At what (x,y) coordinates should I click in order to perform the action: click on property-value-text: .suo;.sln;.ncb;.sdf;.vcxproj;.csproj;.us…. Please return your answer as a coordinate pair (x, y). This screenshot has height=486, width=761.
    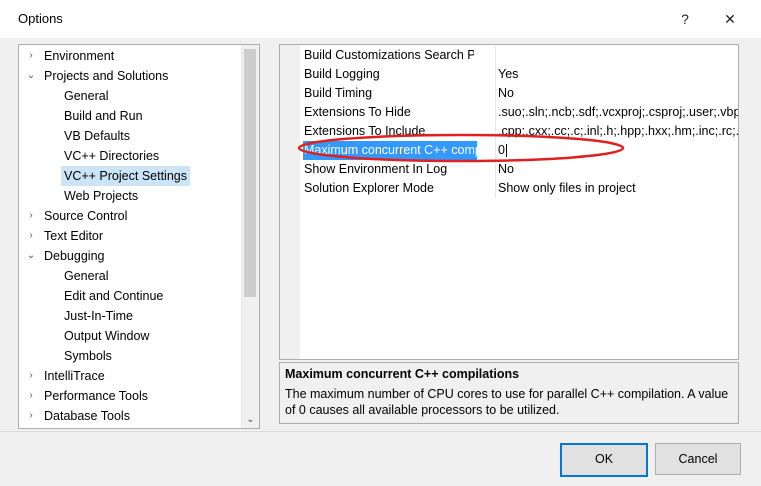
    Looking at the image, I should click on (618, 112).